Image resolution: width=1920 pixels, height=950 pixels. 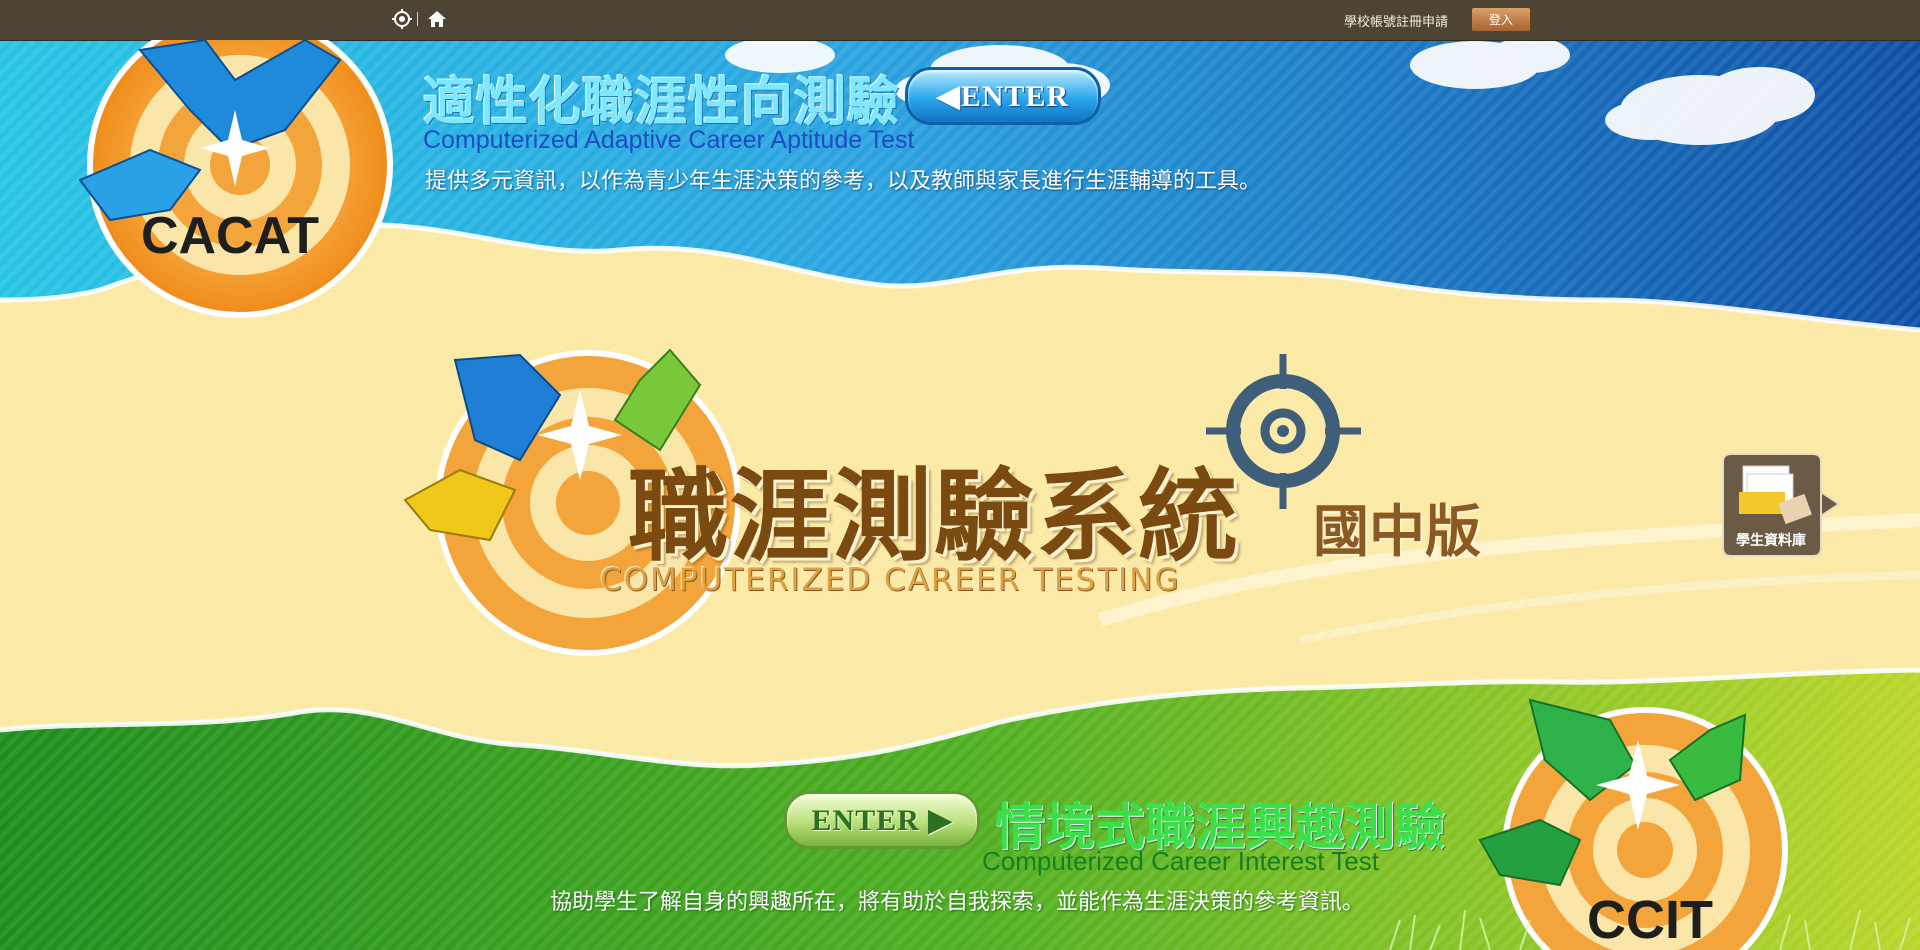 I want to click on main-subtitle: COMPUTERIZED CAREER TESTING, so click(x=890, y=580).